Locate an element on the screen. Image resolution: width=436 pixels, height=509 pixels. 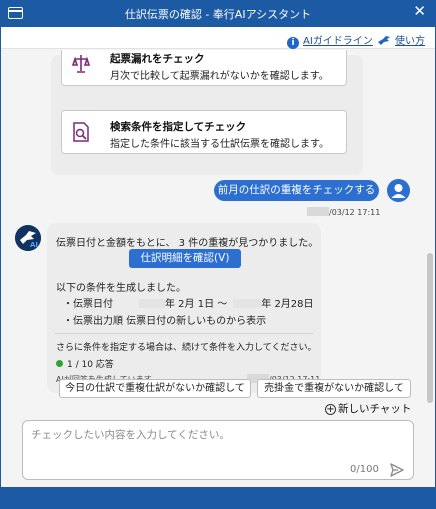
choice-title: 起票漏れをチェック is located at coordinates (157, 59).